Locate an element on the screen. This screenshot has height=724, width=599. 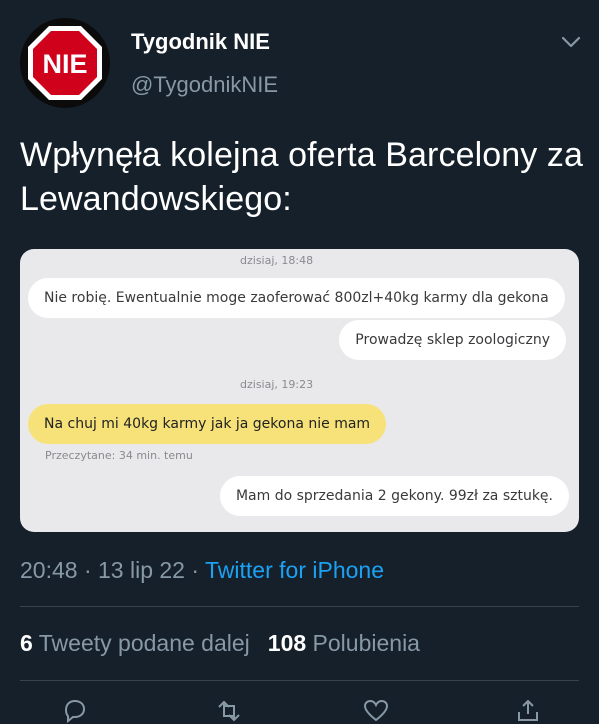
tweet-stats: 6 Tweety podane dalej 108 Polubienia is located at coordinates (220, 643).